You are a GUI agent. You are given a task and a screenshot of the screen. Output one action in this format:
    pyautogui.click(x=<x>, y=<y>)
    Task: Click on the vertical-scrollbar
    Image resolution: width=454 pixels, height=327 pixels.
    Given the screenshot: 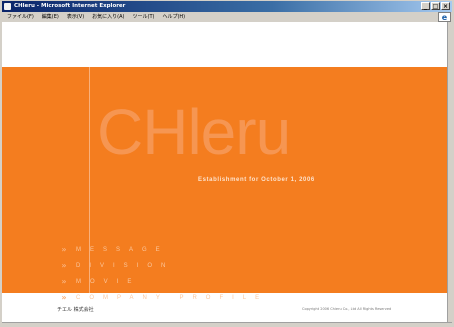 What is the action you would take?
    pyautogui.click(x=449, y=172)
    